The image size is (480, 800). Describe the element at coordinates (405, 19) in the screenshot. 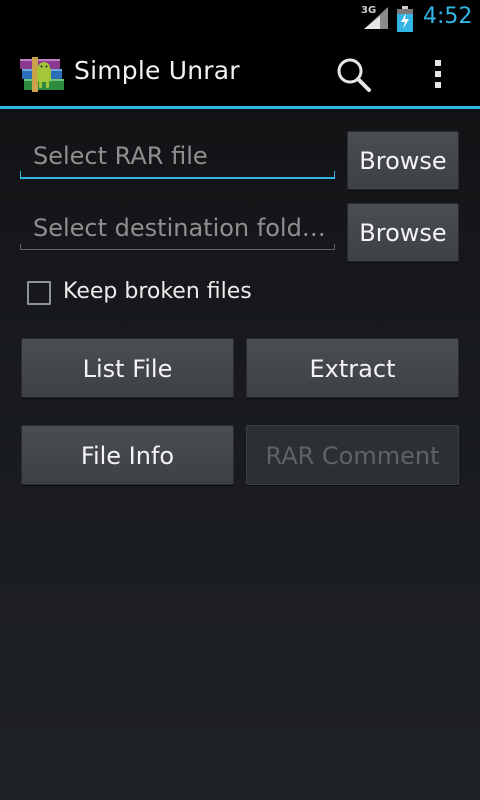

I see `battery-charging-icon` at that location.